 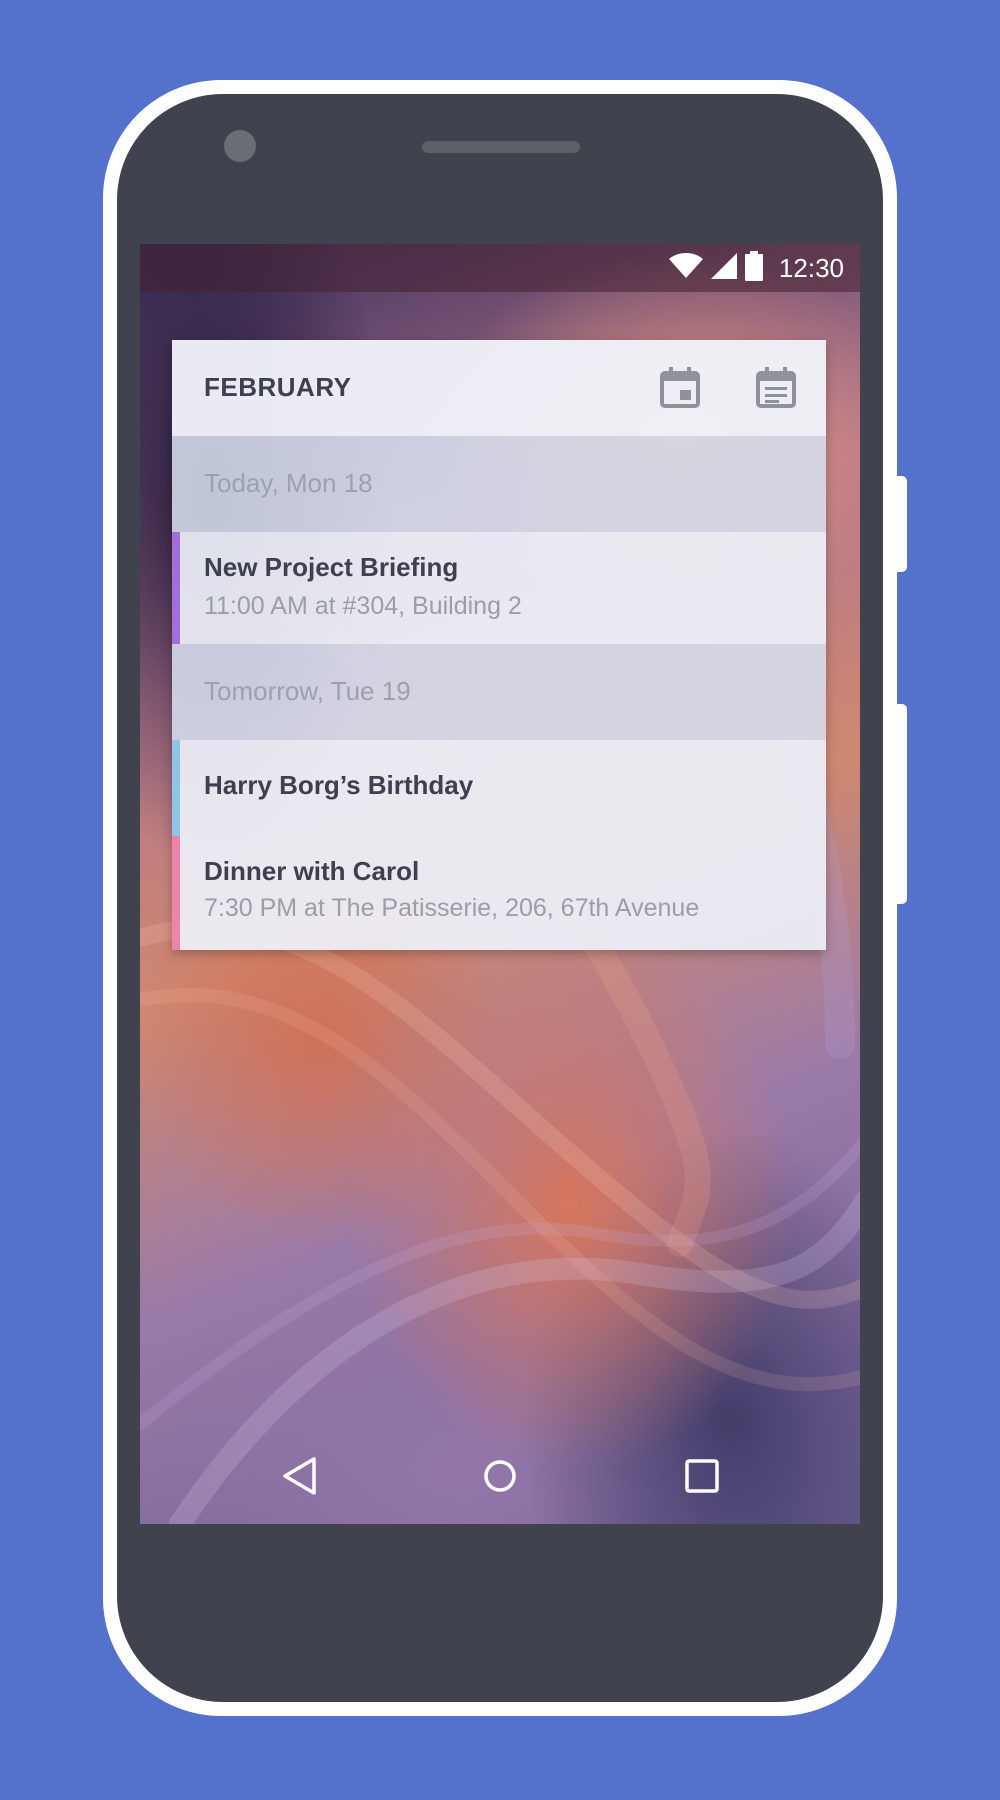 I want to click on event-title: New Project Briefing, so click(x=331, y=567).